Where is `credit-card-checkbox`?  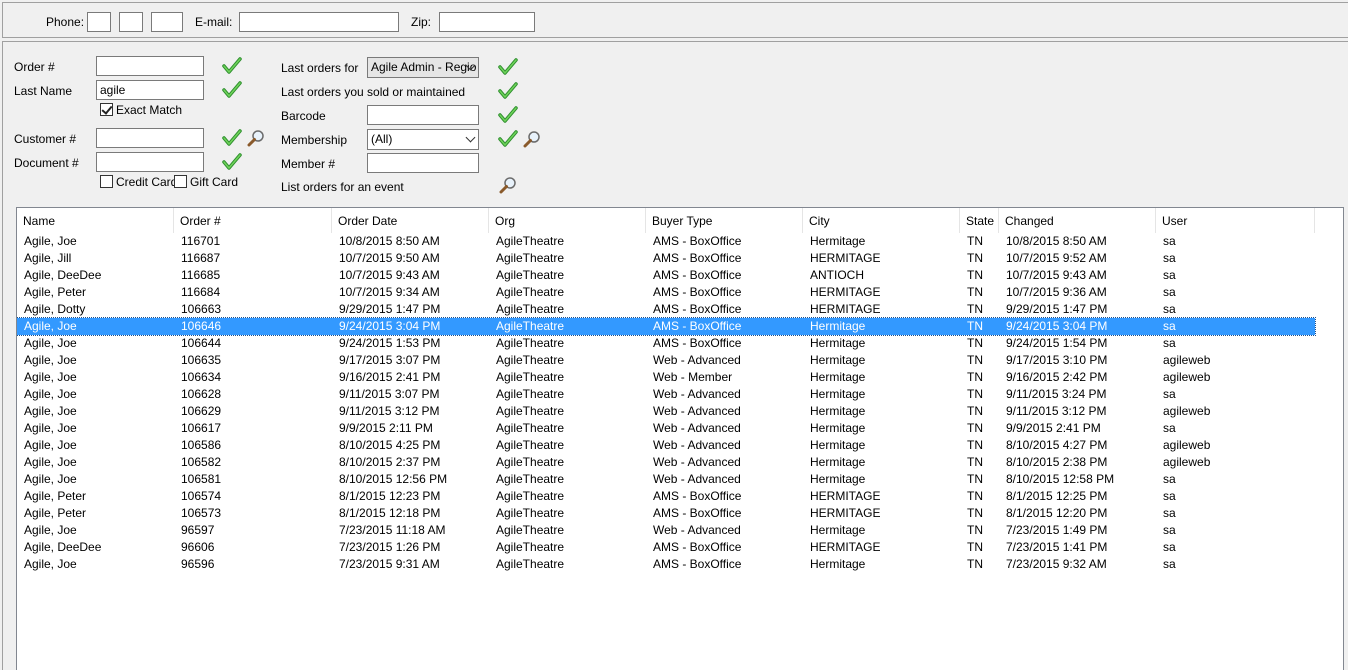 credit-card-checkbox is located at coordinates (106, 181).